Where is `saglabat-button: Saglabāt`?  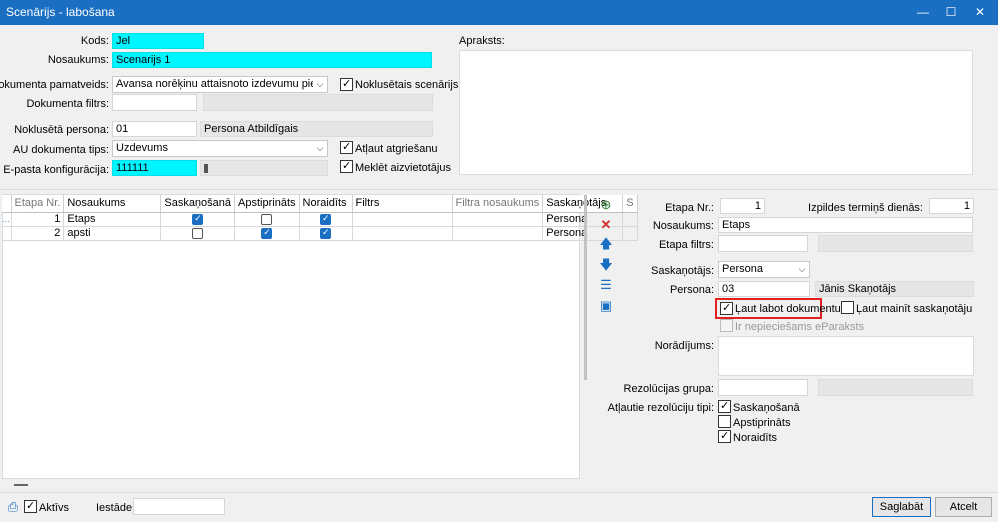 saglabat-button: Saglabāt is located at coordinates (901, 507).